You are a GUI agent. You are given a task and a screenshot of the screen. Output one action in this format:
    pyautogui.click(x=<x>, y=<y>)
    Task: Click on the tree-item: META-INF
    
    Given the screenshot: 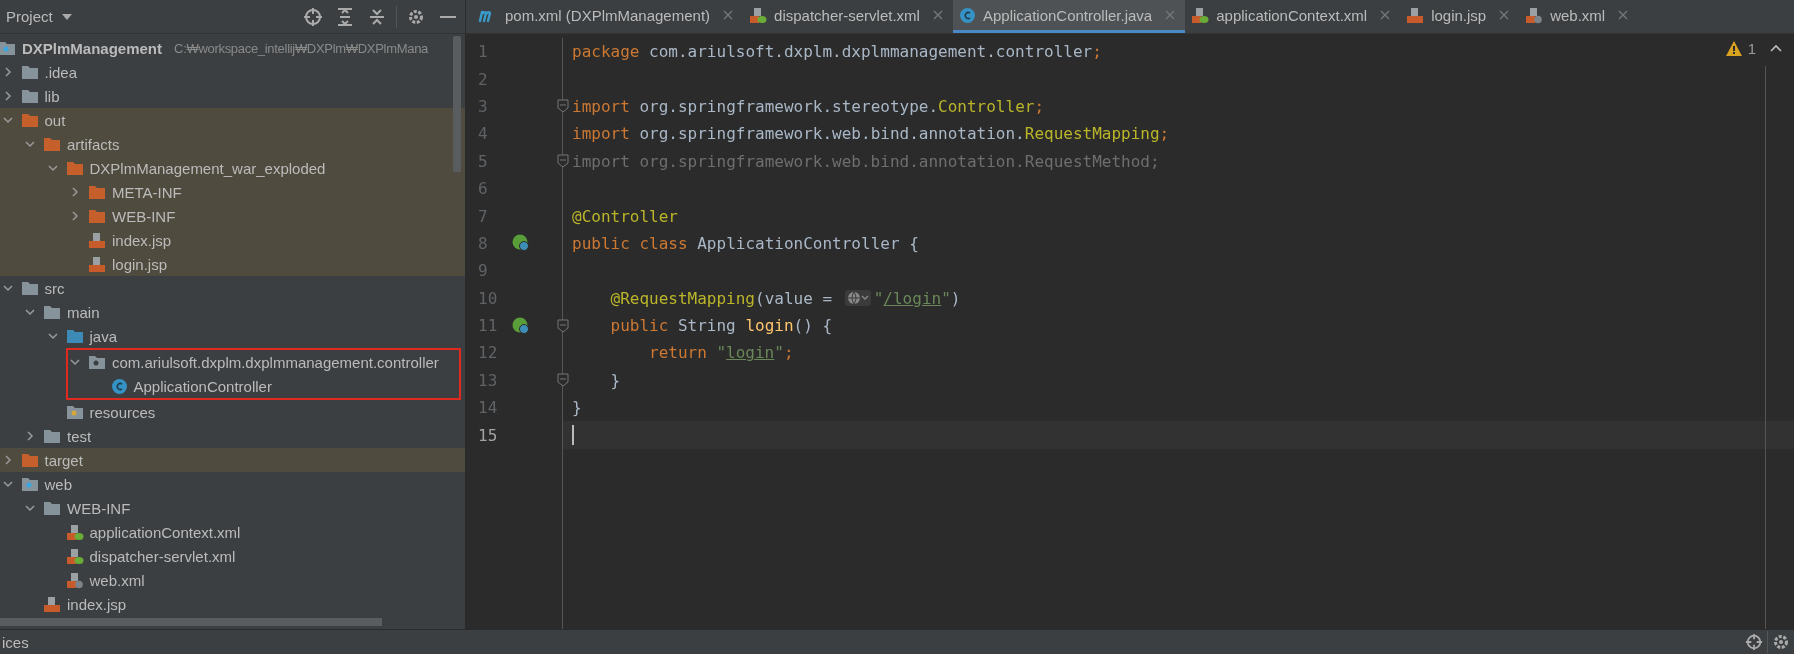 What is the action you would take?
    pyautogui.click(x=147, y=192)
    